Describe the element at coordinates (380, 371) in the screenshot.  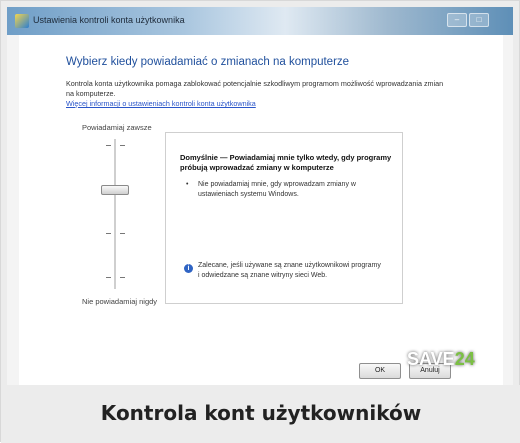
I see `ok-button: OK` at that location.